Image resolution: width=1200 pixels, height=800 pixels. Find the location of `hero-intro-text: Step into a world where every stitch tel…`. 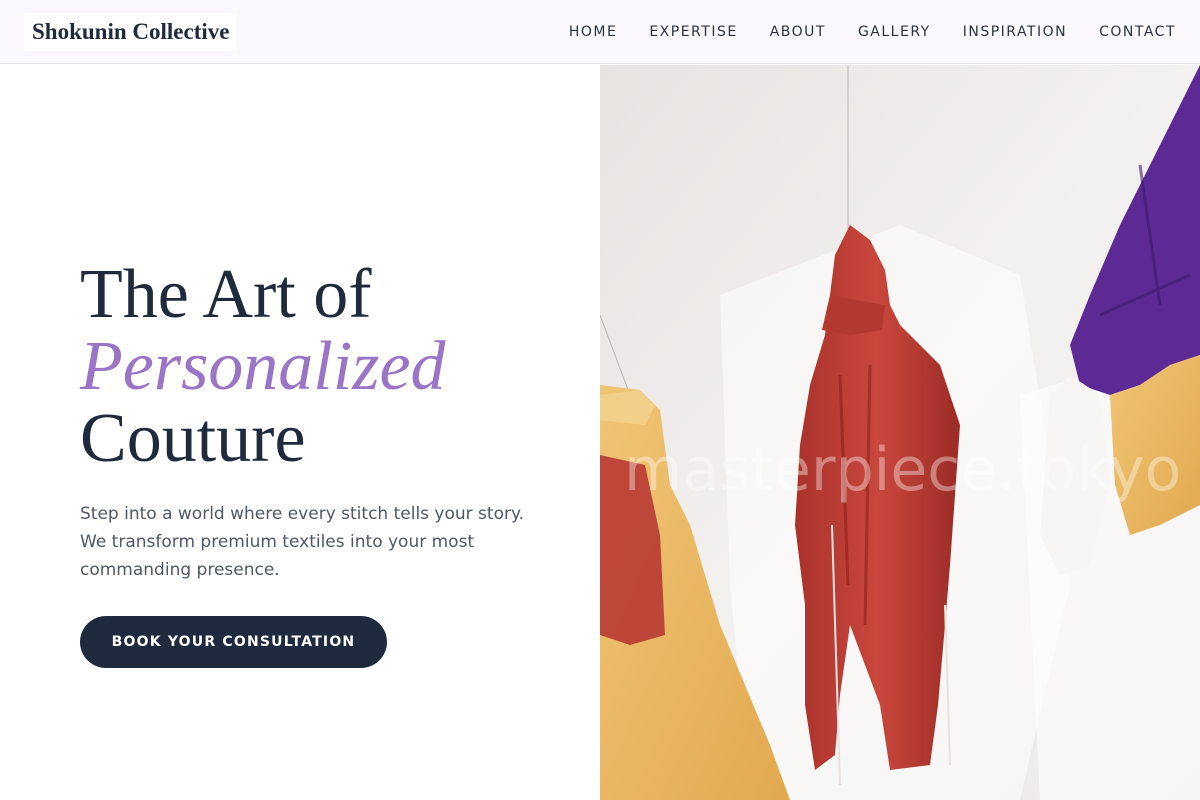

hero-intro-text: Step into a world where every stitch tel… is located at coordinates (302, 542).